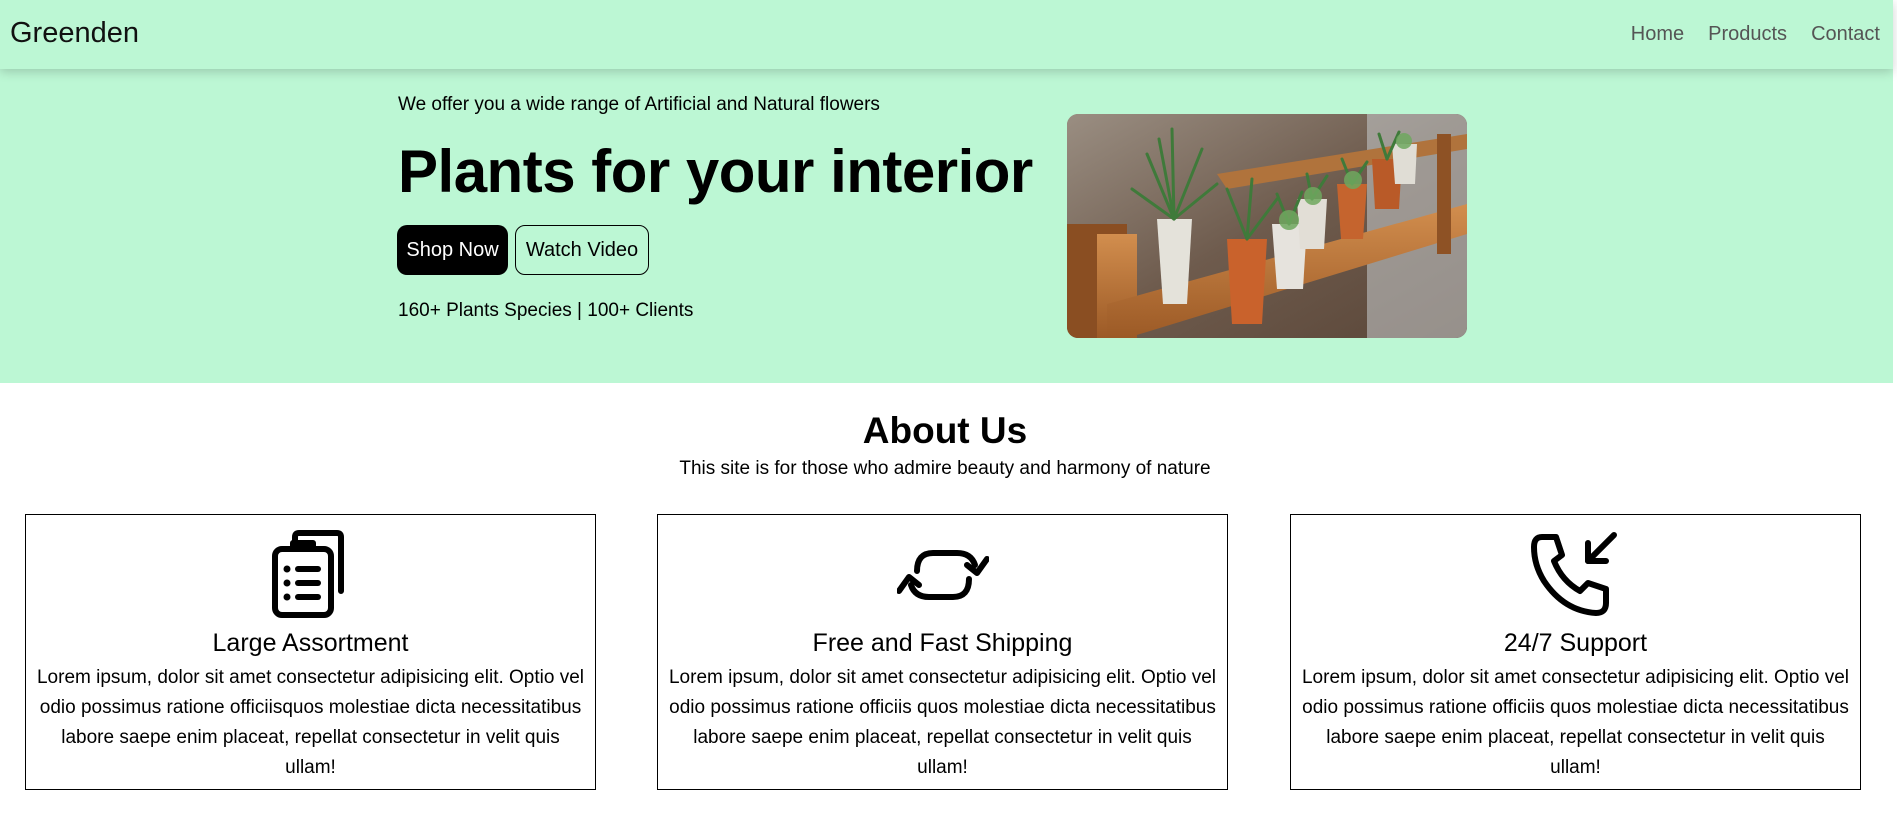 The height and width of the screenshot is (826, 1897). I want to click on brand-logo: Greenden, so click(74, 33).